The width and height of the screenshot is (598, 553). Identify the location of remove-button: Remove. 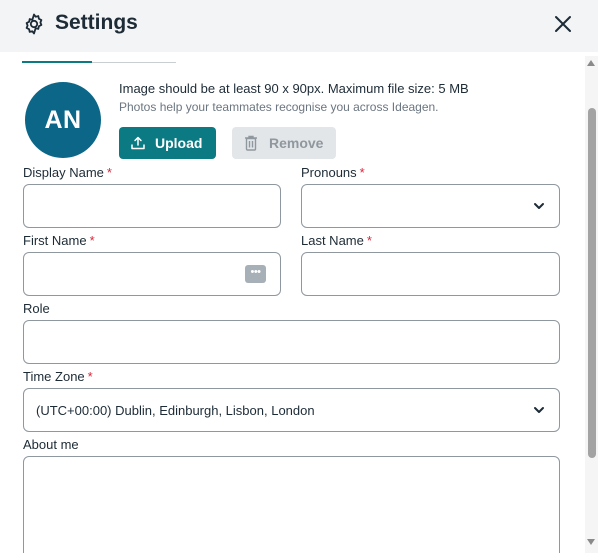
(284, 143).